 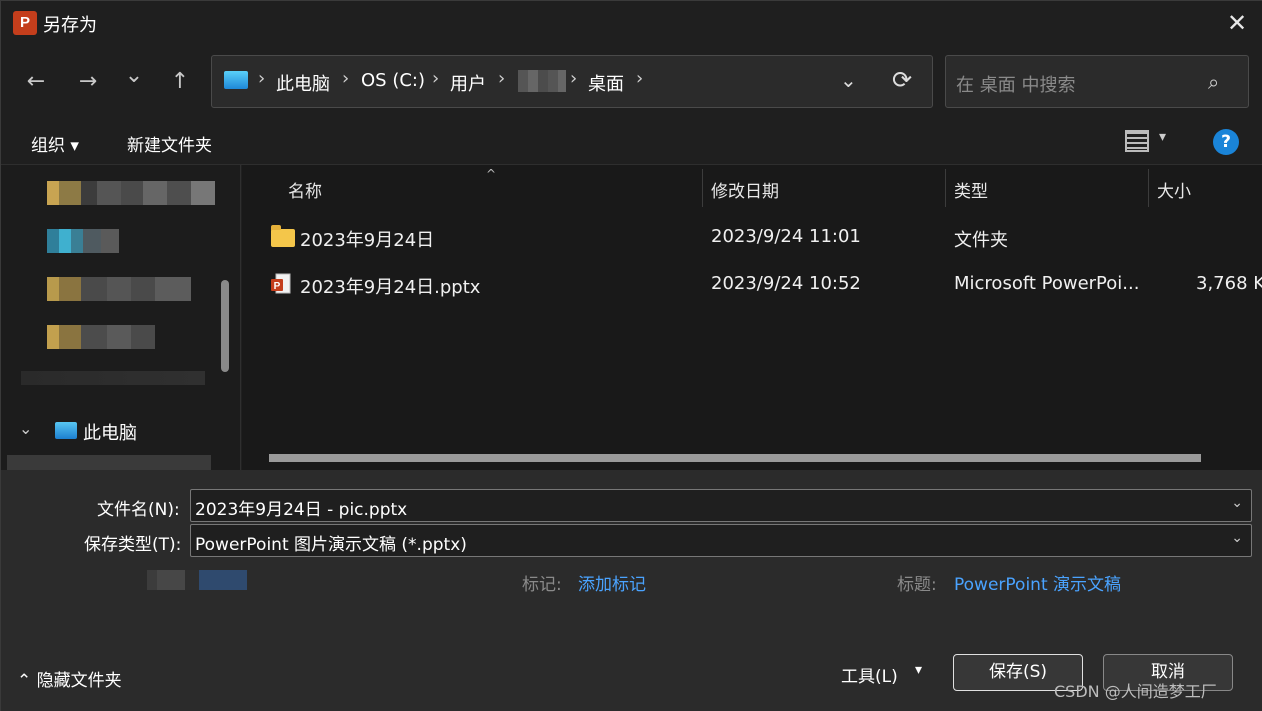 What do you see at coordinates (305, 189) in the screenshot?
I see `column-header-name: 名称` at bounding box center [305, 189].